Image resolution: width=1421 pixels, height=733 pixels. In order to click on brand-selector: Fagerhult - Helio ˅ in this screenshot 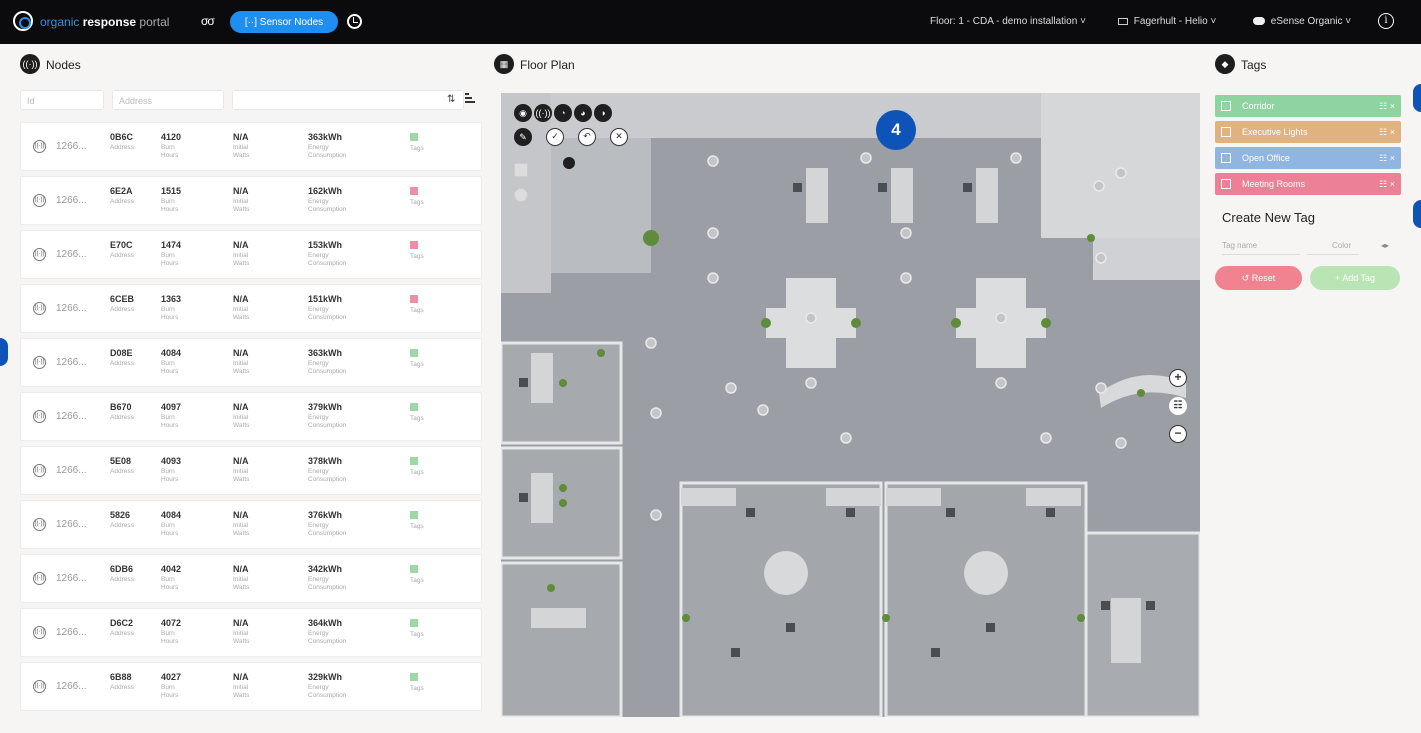, I will do `click(1167, 21)`.